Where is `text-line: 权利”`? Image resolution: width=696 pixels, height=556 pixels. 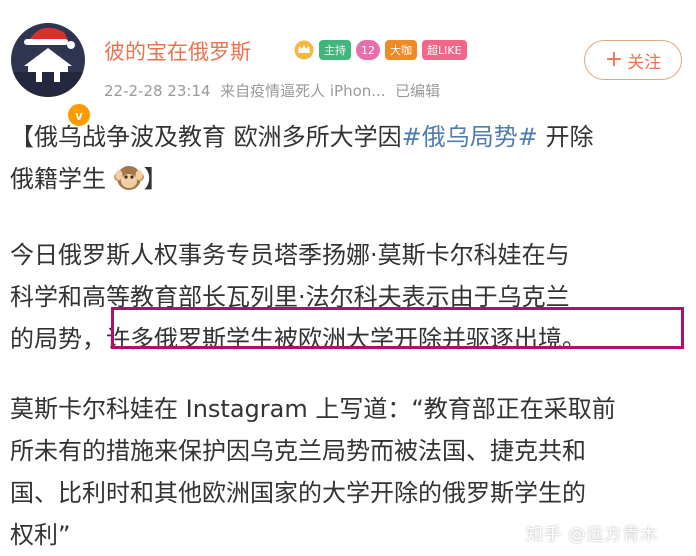
text-line: 权利” is located at coordinates (40, 535).